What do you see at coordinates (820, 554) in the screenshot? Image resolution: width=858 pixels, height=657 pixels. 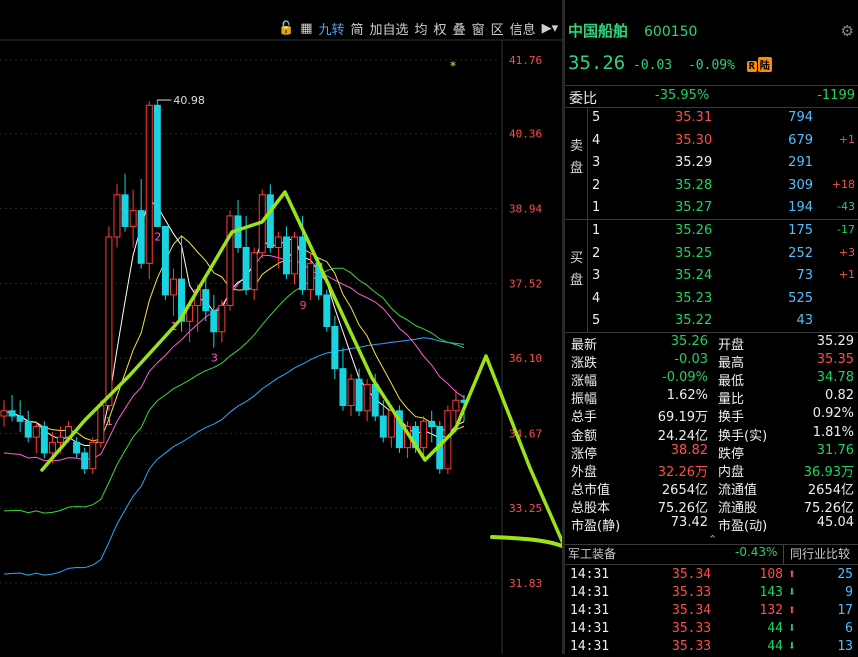 I see `compare-button: 同行业比较` at bounding box center [820, 554].